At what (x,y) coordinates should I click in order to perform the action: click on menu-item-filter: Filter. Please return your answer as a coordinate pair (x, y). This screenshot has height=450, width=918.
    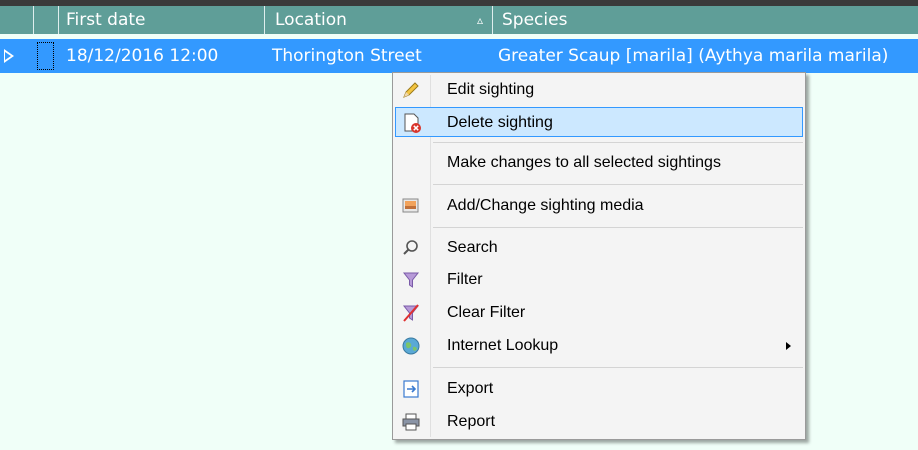
    Looking at the image, I should click on (599, 280).